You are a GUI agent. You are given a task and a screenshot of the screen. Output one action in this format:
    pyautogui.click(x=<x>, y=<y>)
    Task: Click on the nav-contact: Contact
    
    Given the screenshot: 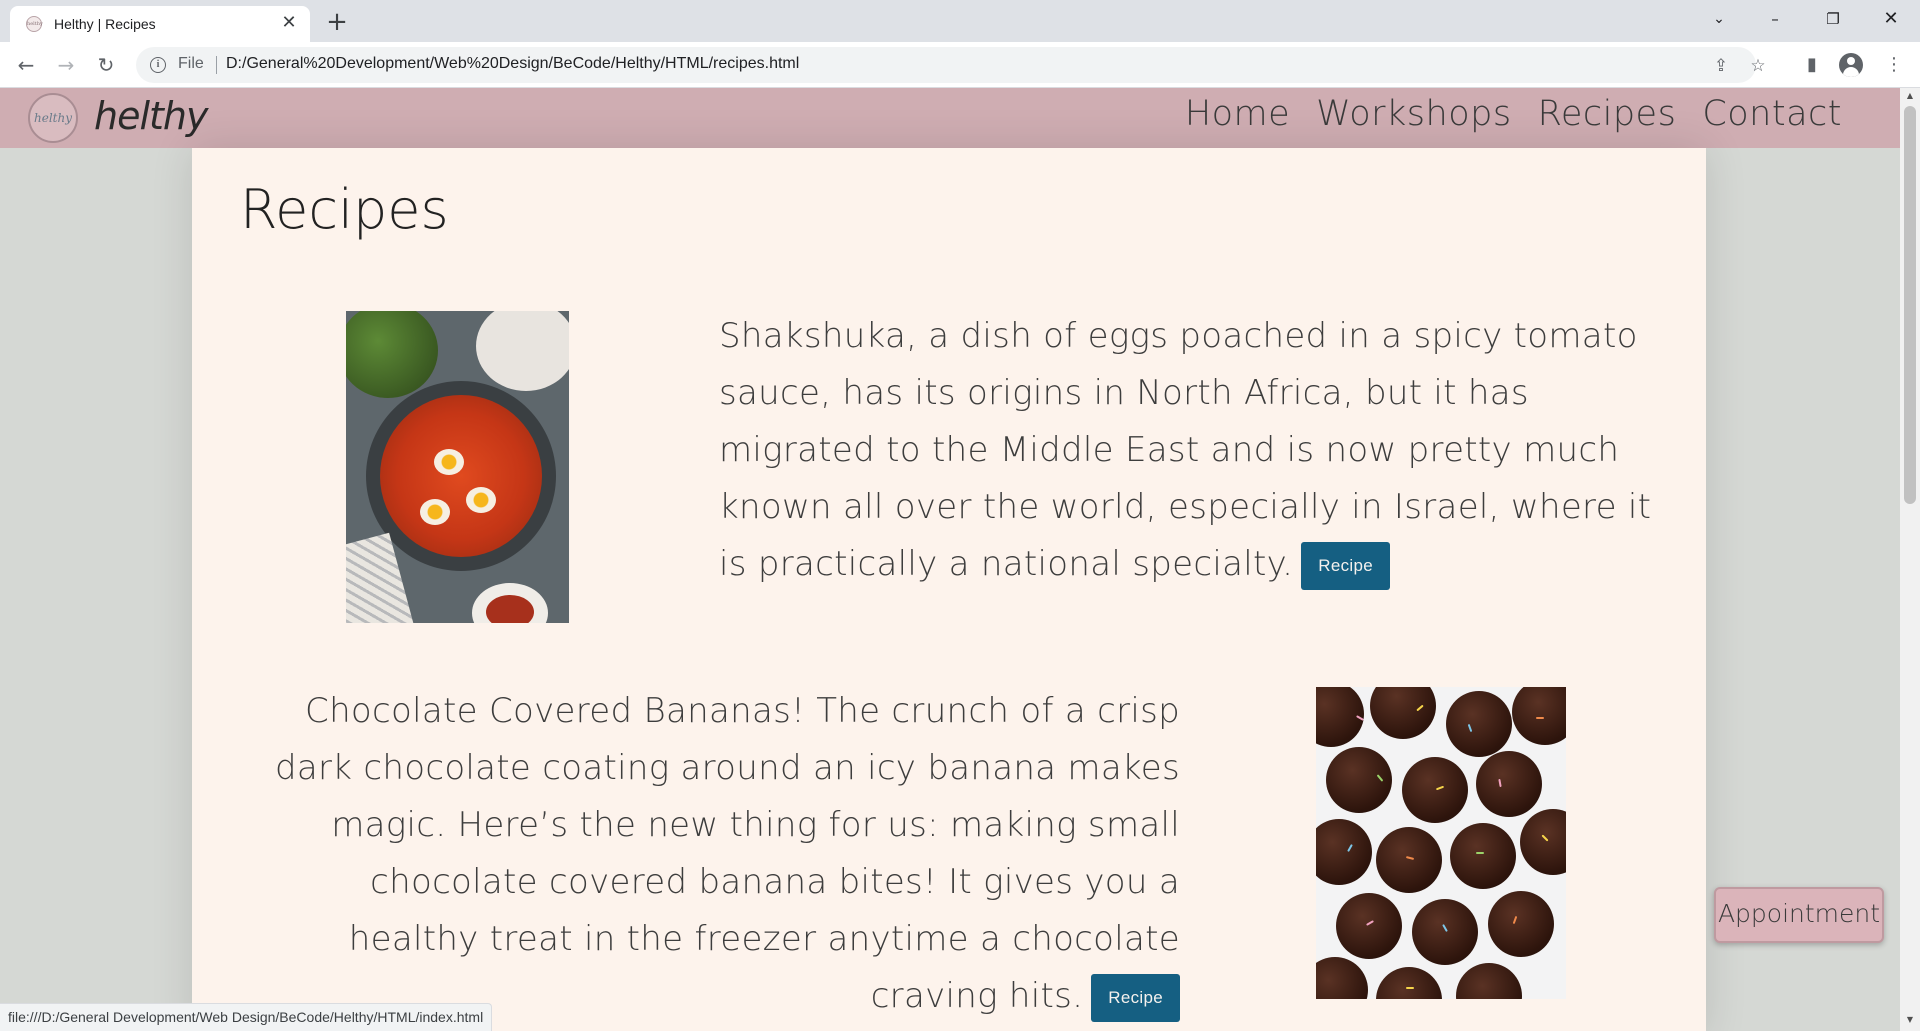 What is the action you would take?
    pyautogui.click(x=1772, y=114)
    